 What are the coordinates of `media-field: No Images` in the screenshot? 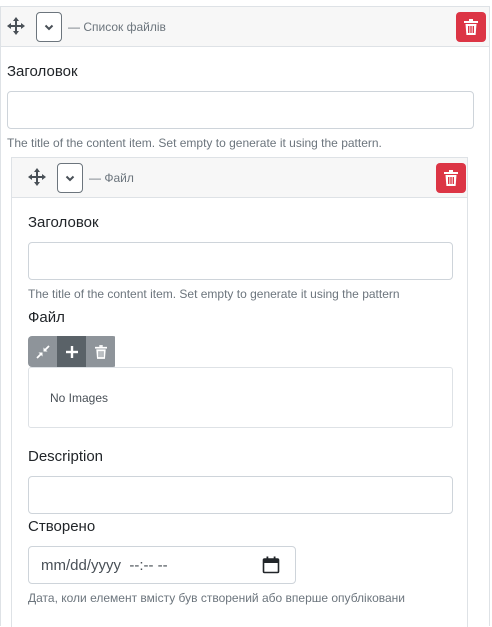 It's located at (240, 397).